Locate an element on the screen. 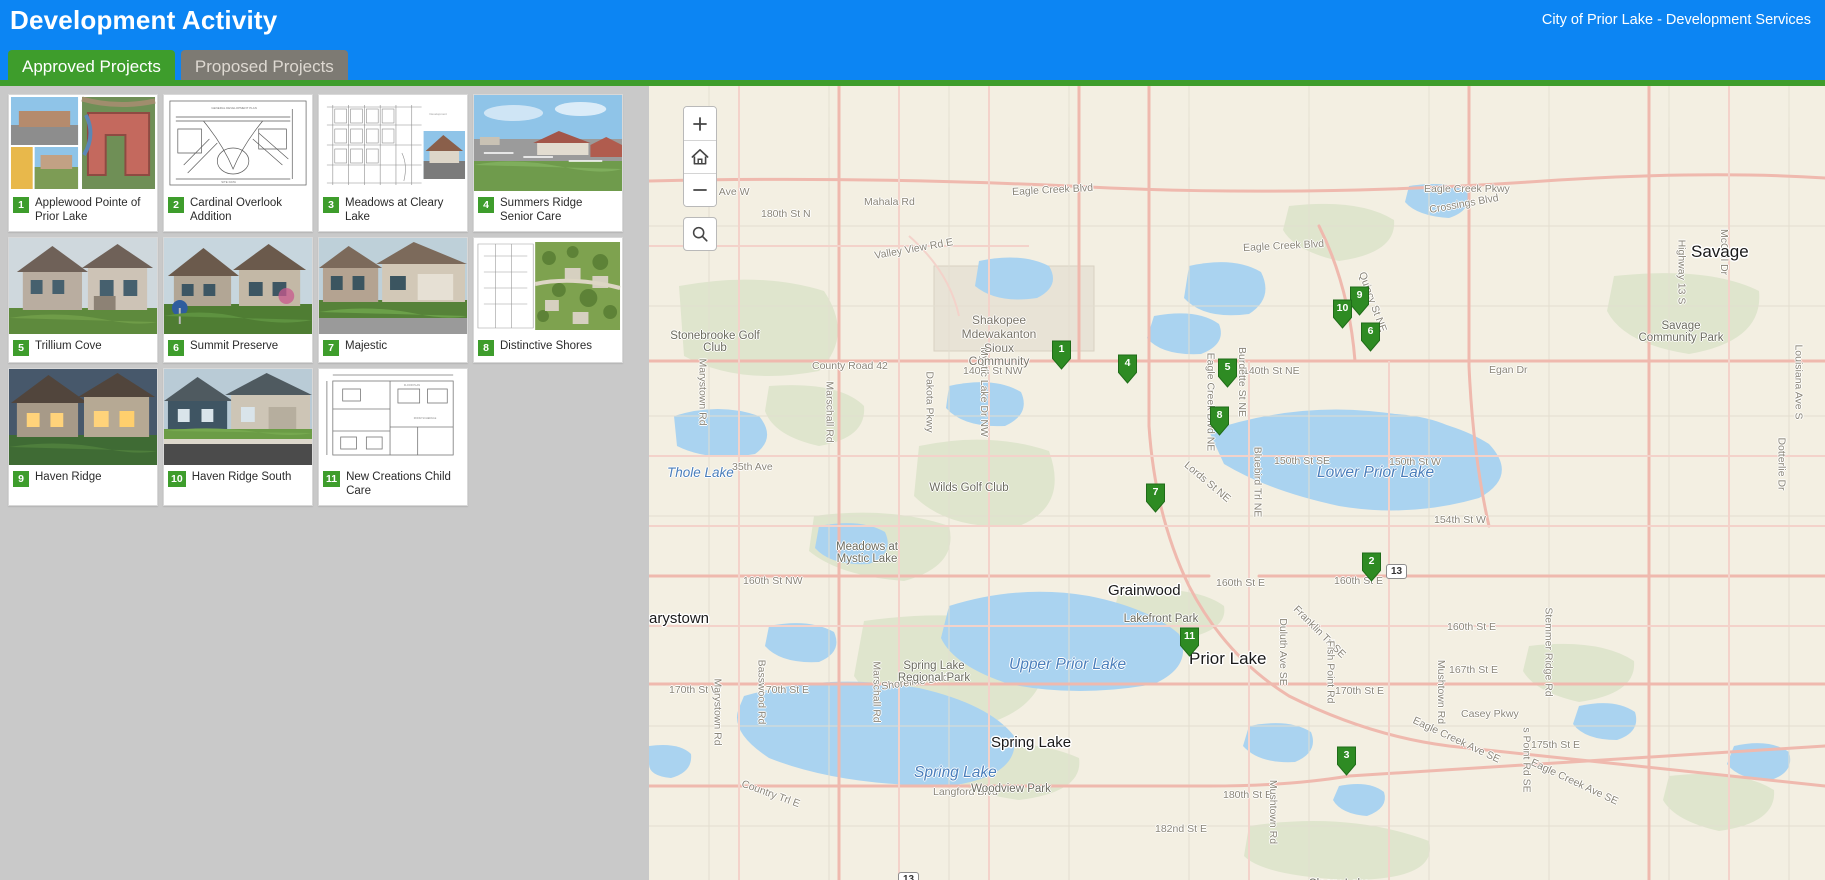  tab-approved-projects: Approved Projects is located at coordinates (91, 67).